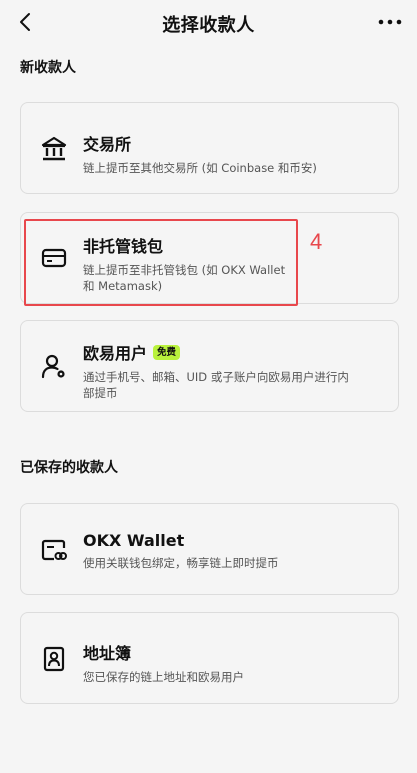 The height and width of the screenshot is (773, 417). I want to click on wallet-link-icon, so click(54, 550).